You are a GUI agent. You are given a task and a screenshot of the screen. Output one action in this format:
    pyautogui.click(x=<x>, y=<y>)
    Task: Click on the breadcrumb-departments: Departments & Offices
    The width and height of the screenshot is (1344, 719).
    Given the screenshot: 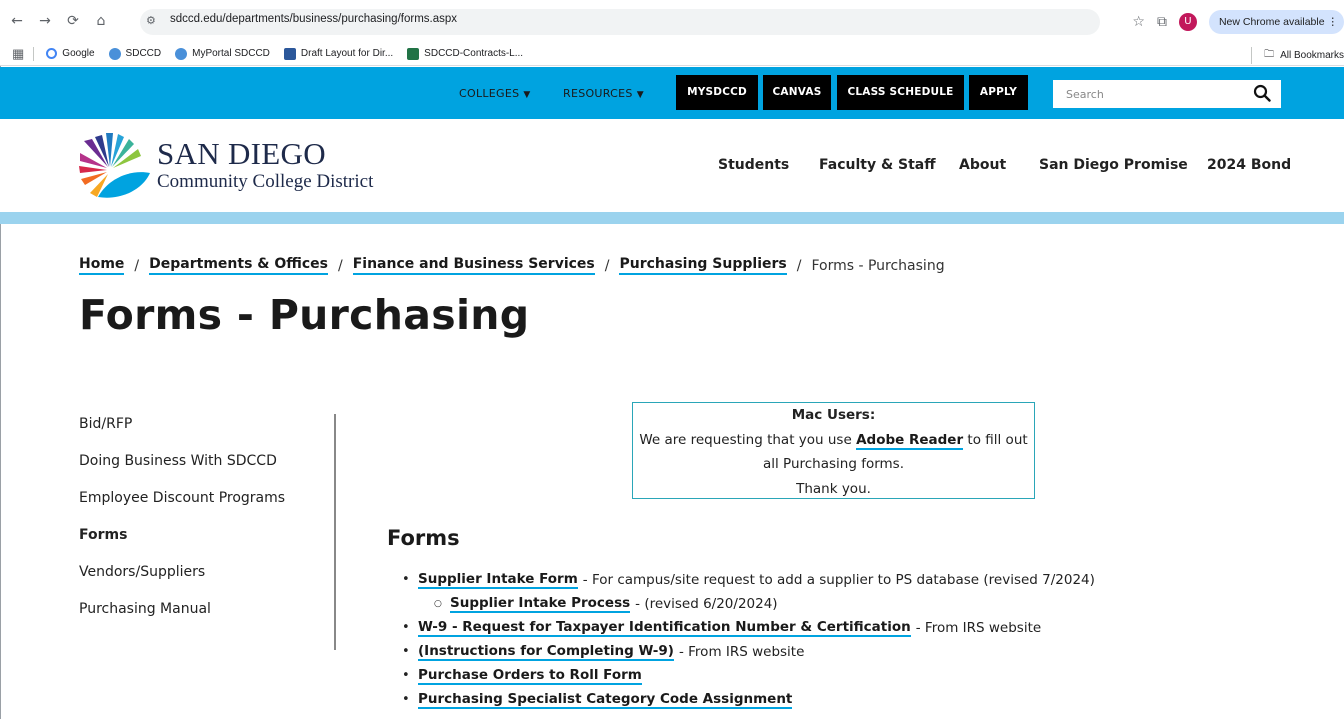 What is the action you would take?
    pyautogui.click(x=238, y=265)
    